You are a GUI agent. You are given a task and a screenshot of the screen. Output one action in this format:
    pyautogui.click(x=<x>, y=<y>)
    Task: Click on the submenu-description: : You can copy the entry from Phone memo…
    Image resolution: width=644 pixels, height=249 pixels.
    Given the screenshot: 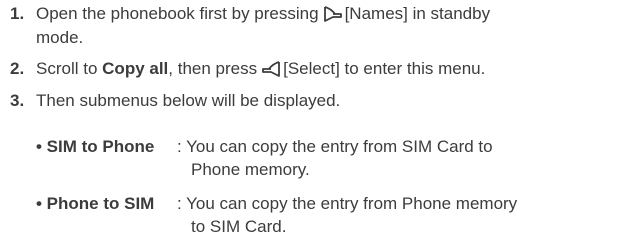 What is the action you would take?
    pyautogui.click(x=347, y=203)
    